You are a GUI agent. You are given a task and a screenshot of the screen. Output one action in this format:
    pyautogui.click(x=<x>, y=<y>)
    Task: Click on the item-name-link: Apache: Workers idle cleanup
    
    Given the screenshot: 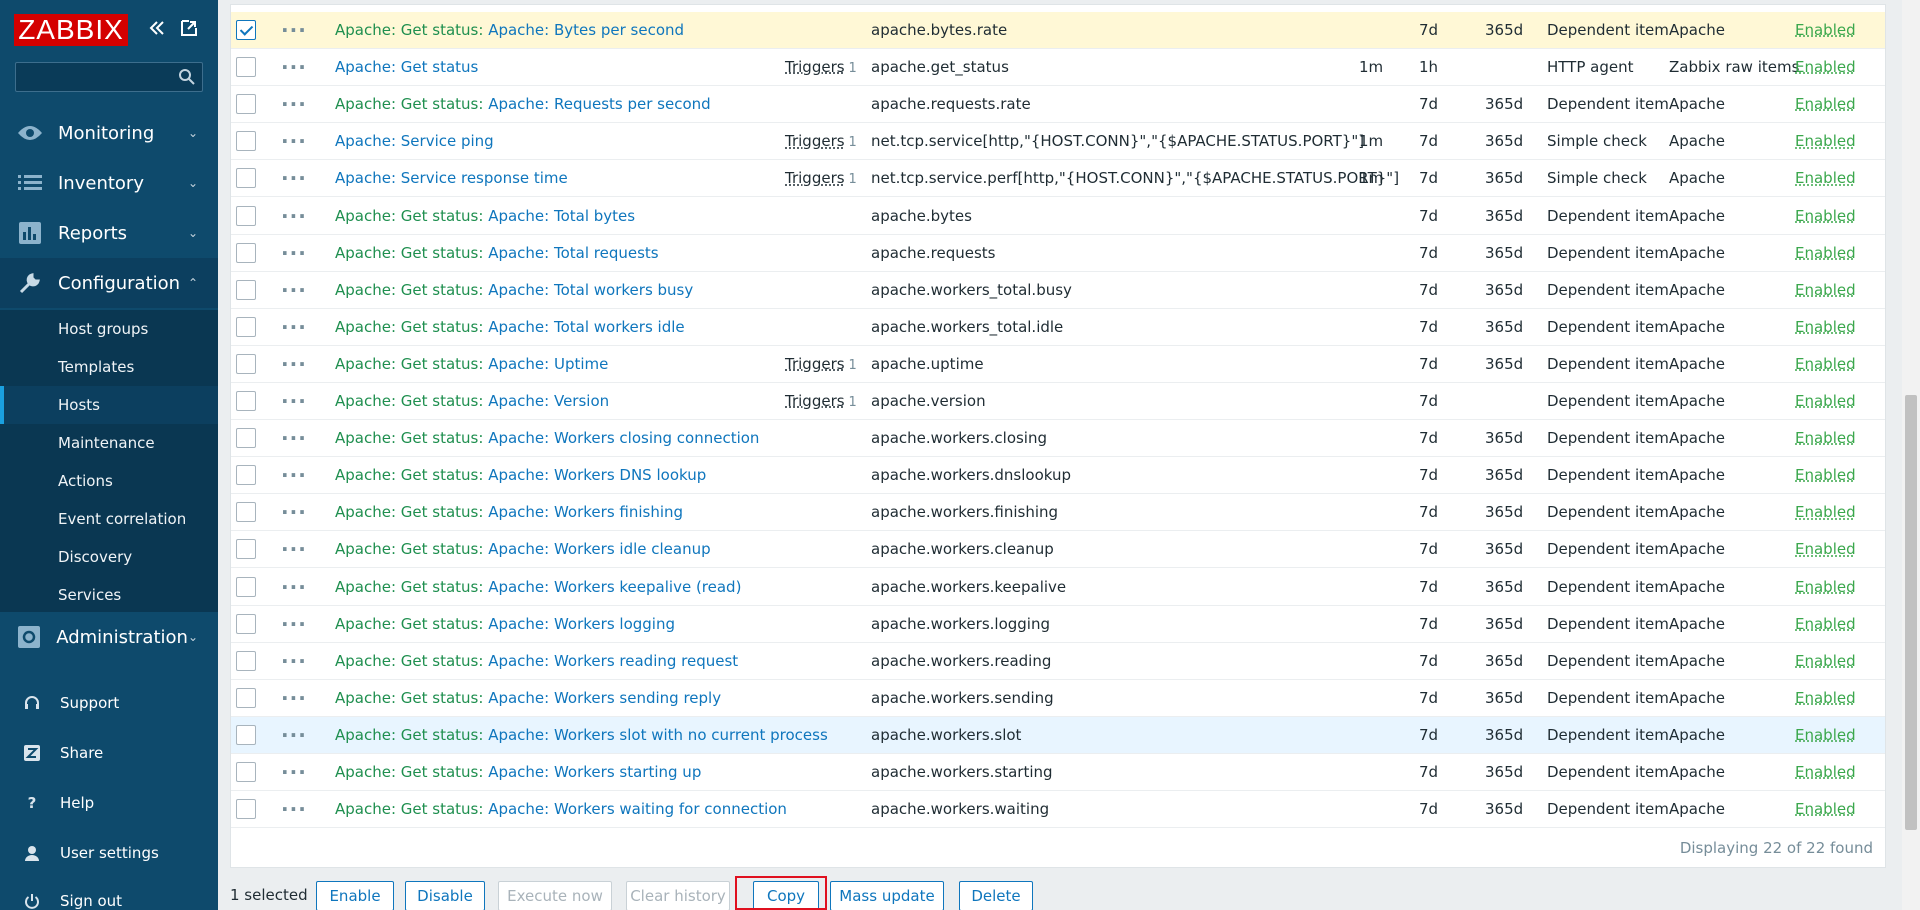 What is the action you would take?
    pyautogui.click(x=599, y=549)
    